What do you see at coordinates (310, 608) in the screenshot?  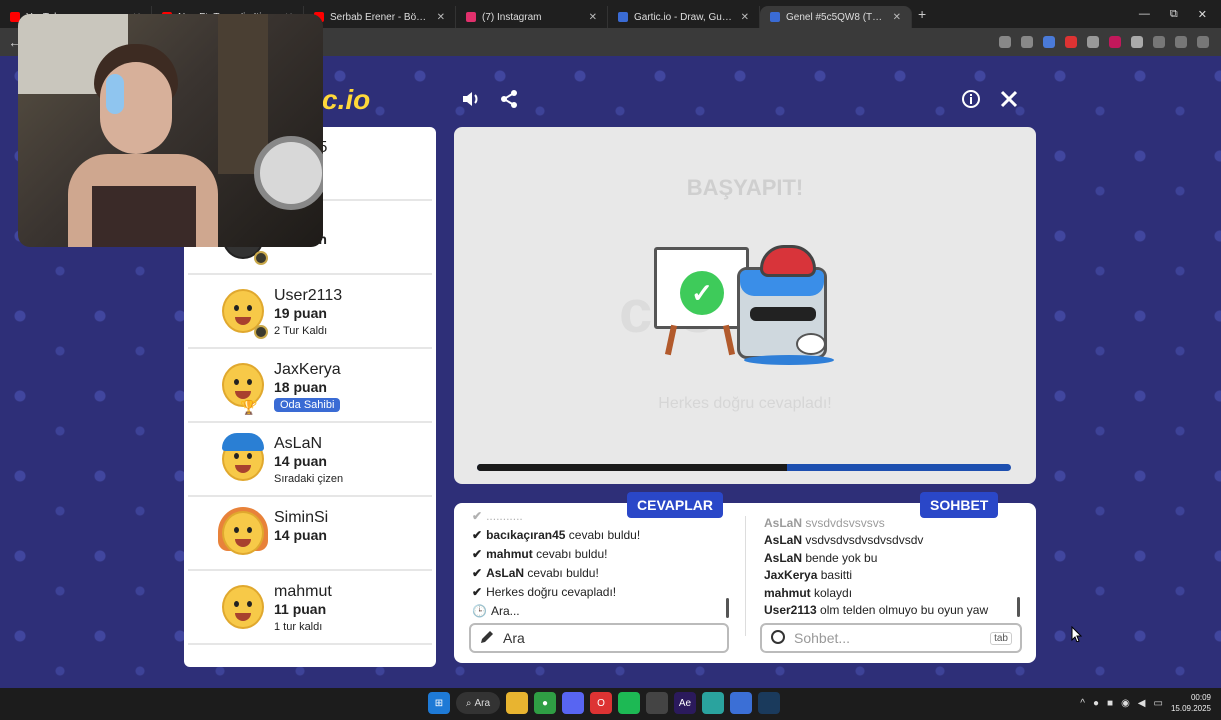 I see `player-row: mahmut 11 puan 1 tur kaldı` at bounding box center [310, 608].